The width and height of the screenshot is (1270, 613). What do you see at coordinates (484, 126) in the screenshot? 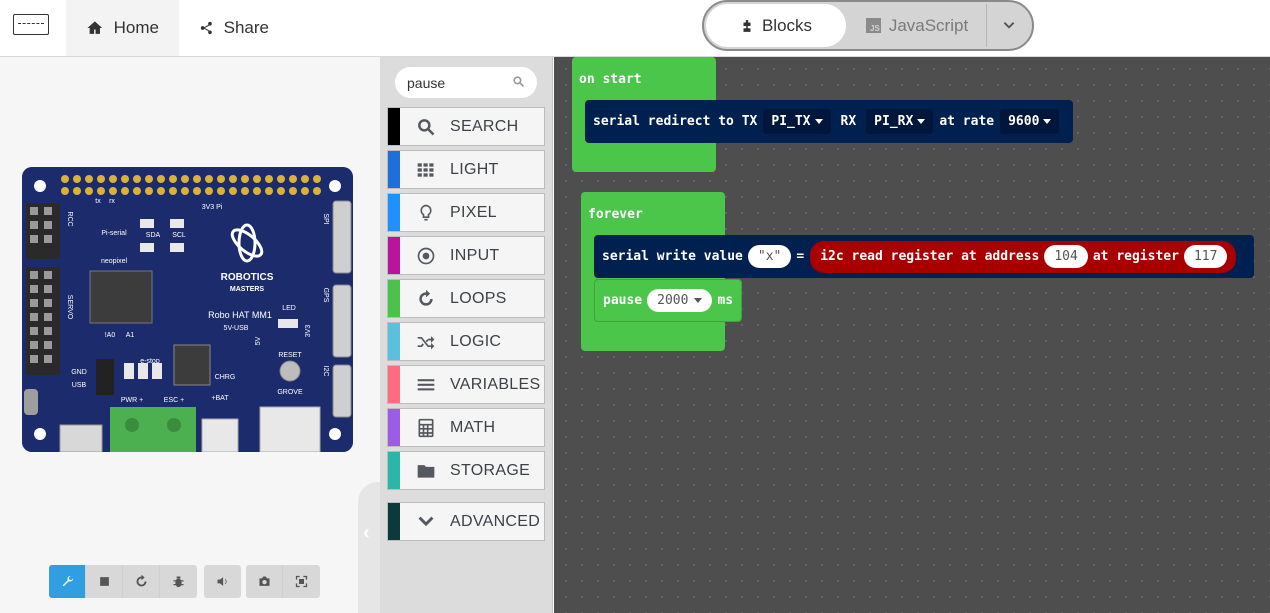
I see `category-label: SEARCH` at bounding box center [484, 126].